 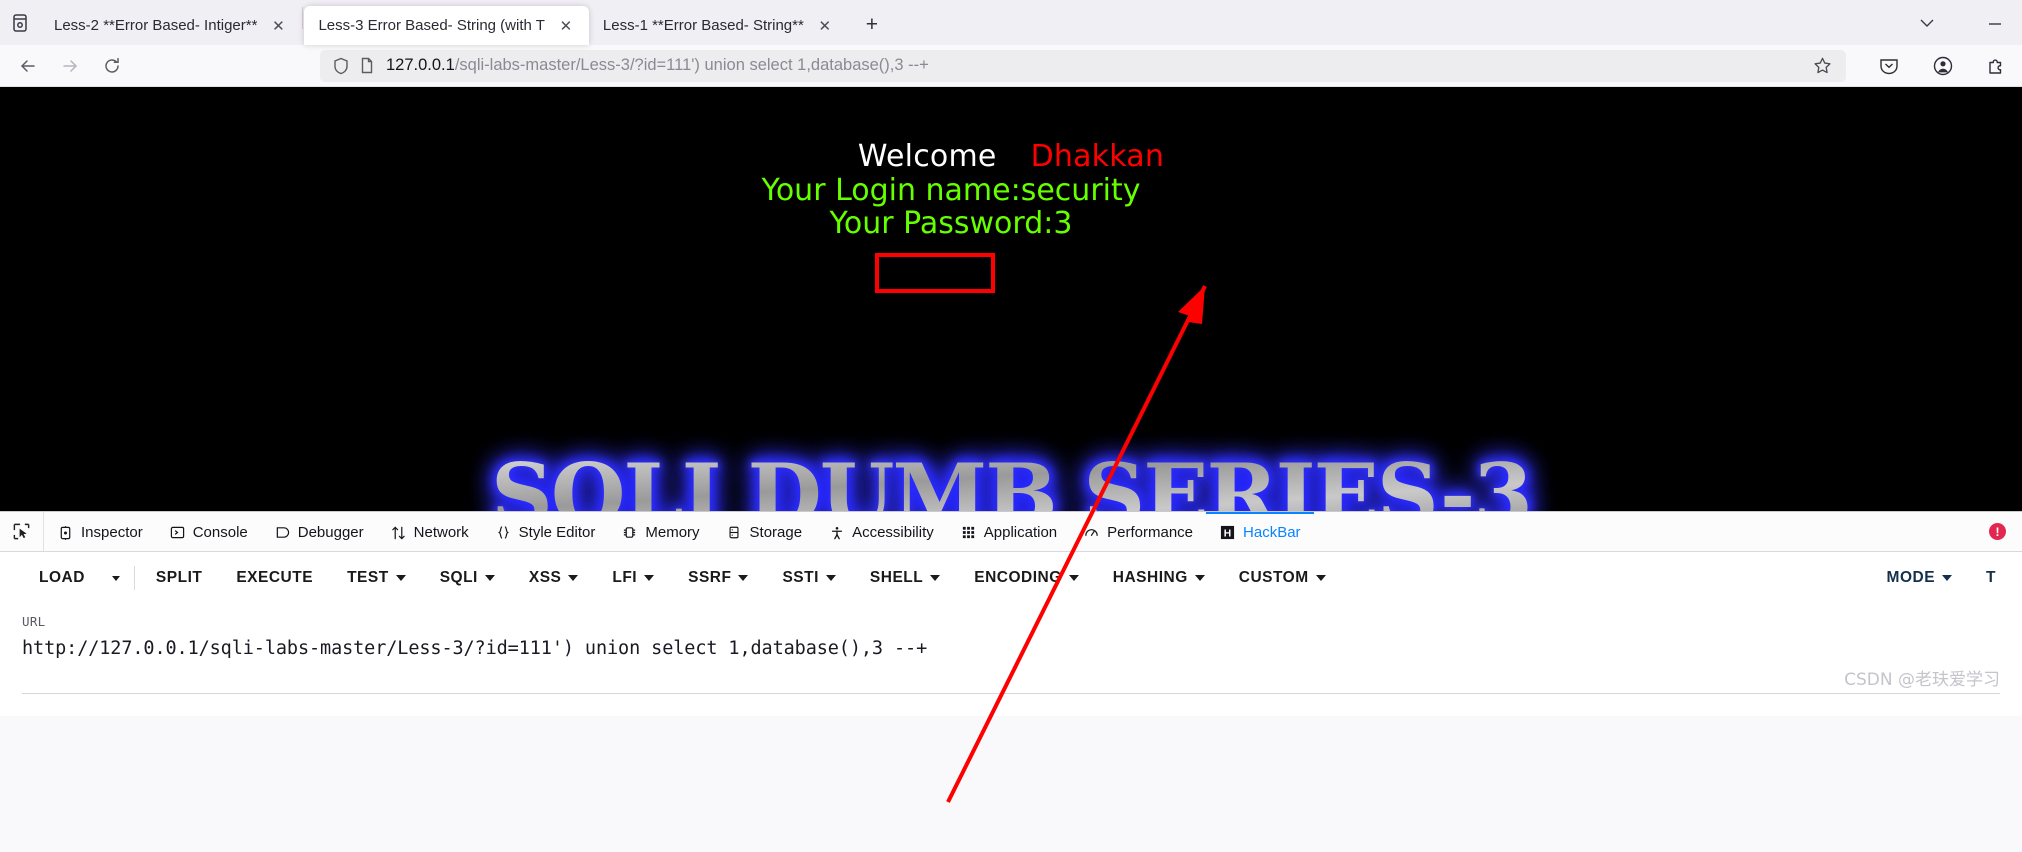 I want to click on browser-tab: Less-1 **Error Based- String** ✕, so click(x=718, y=25).